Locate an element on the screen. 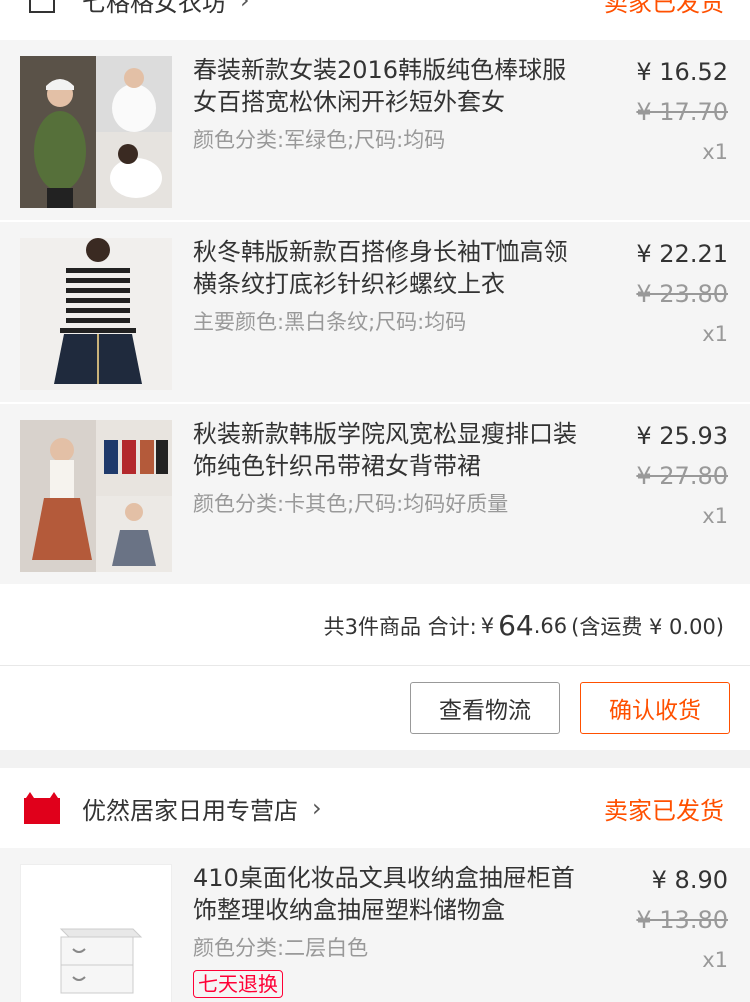 Image resolution: width=750 pixels, height=1002 pixels. summary-shipping: (含运费 ¥ 0.00) is located at coordinates (647, 626).